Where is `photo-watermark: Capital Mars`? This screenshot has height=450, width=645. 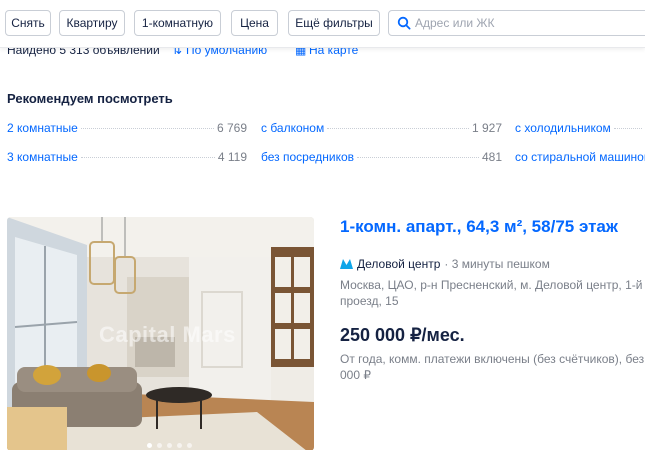
photo-watermark: Capital Mars is located at coordinates (167, 334).